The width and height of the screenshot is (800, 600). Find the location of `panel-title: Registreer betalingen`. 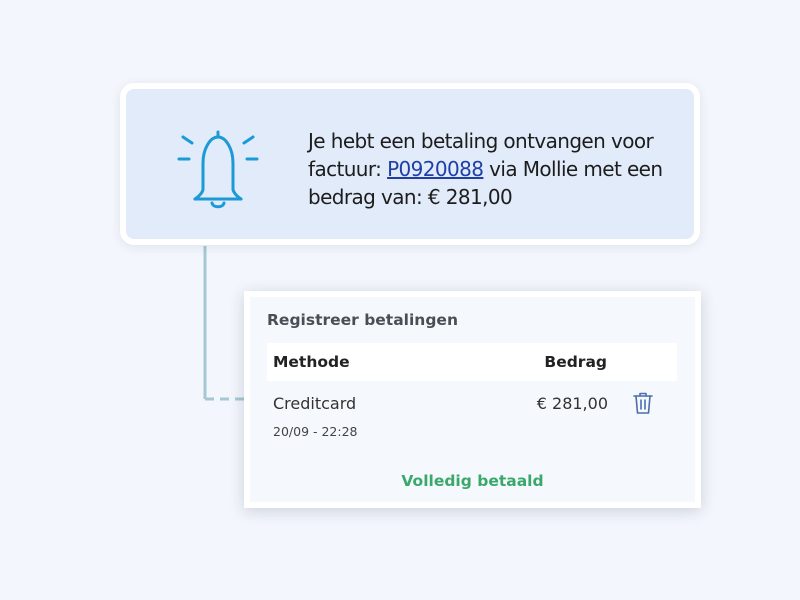

panel-title: Registreer betalingen is located at coordinates (362, 320).